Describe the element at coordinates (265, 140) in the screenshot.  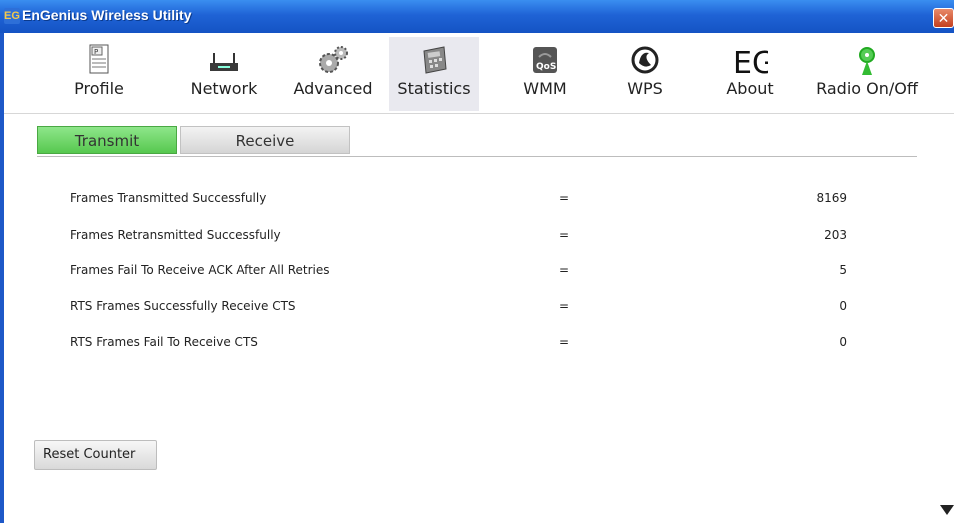
I see `tab-receive: Receive` at that location.